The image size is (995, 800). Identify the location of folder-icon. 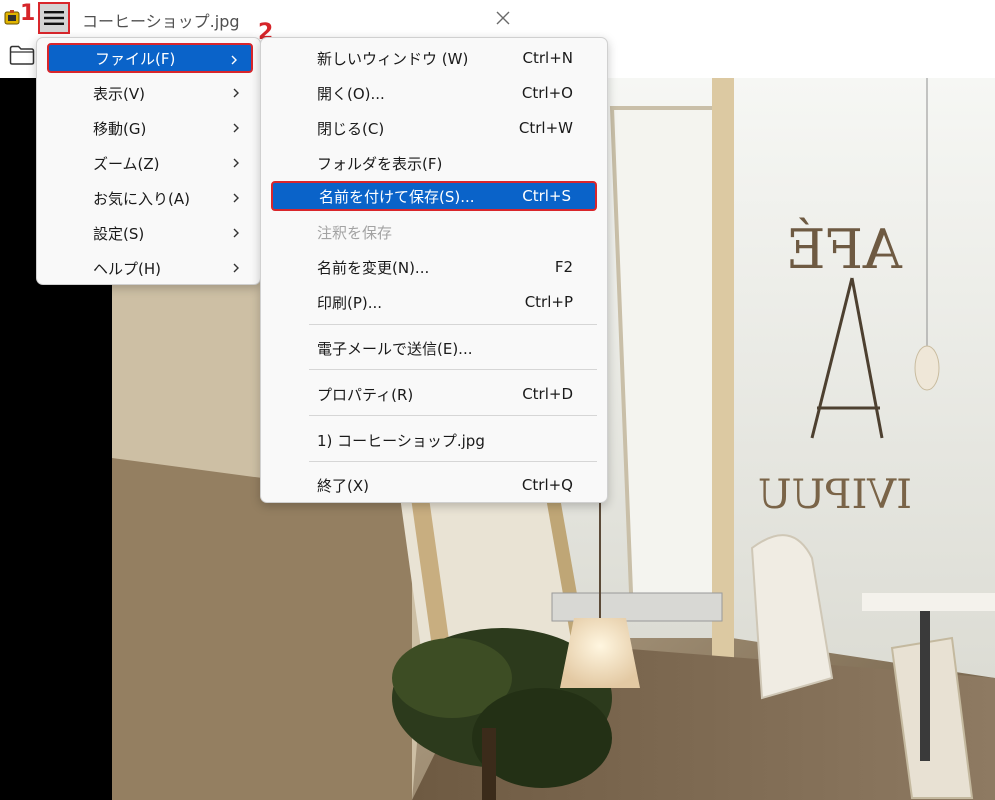
(22, 55).